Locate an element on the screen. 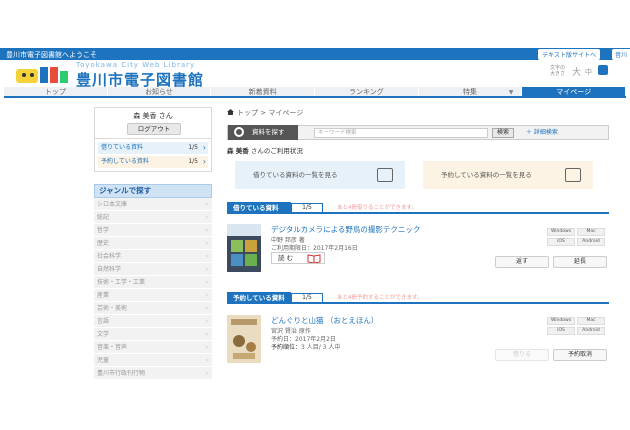 Image resolution: width=630 pixels, height=430 pixels. nav-top: トップ is located at coordinates (56, 91).